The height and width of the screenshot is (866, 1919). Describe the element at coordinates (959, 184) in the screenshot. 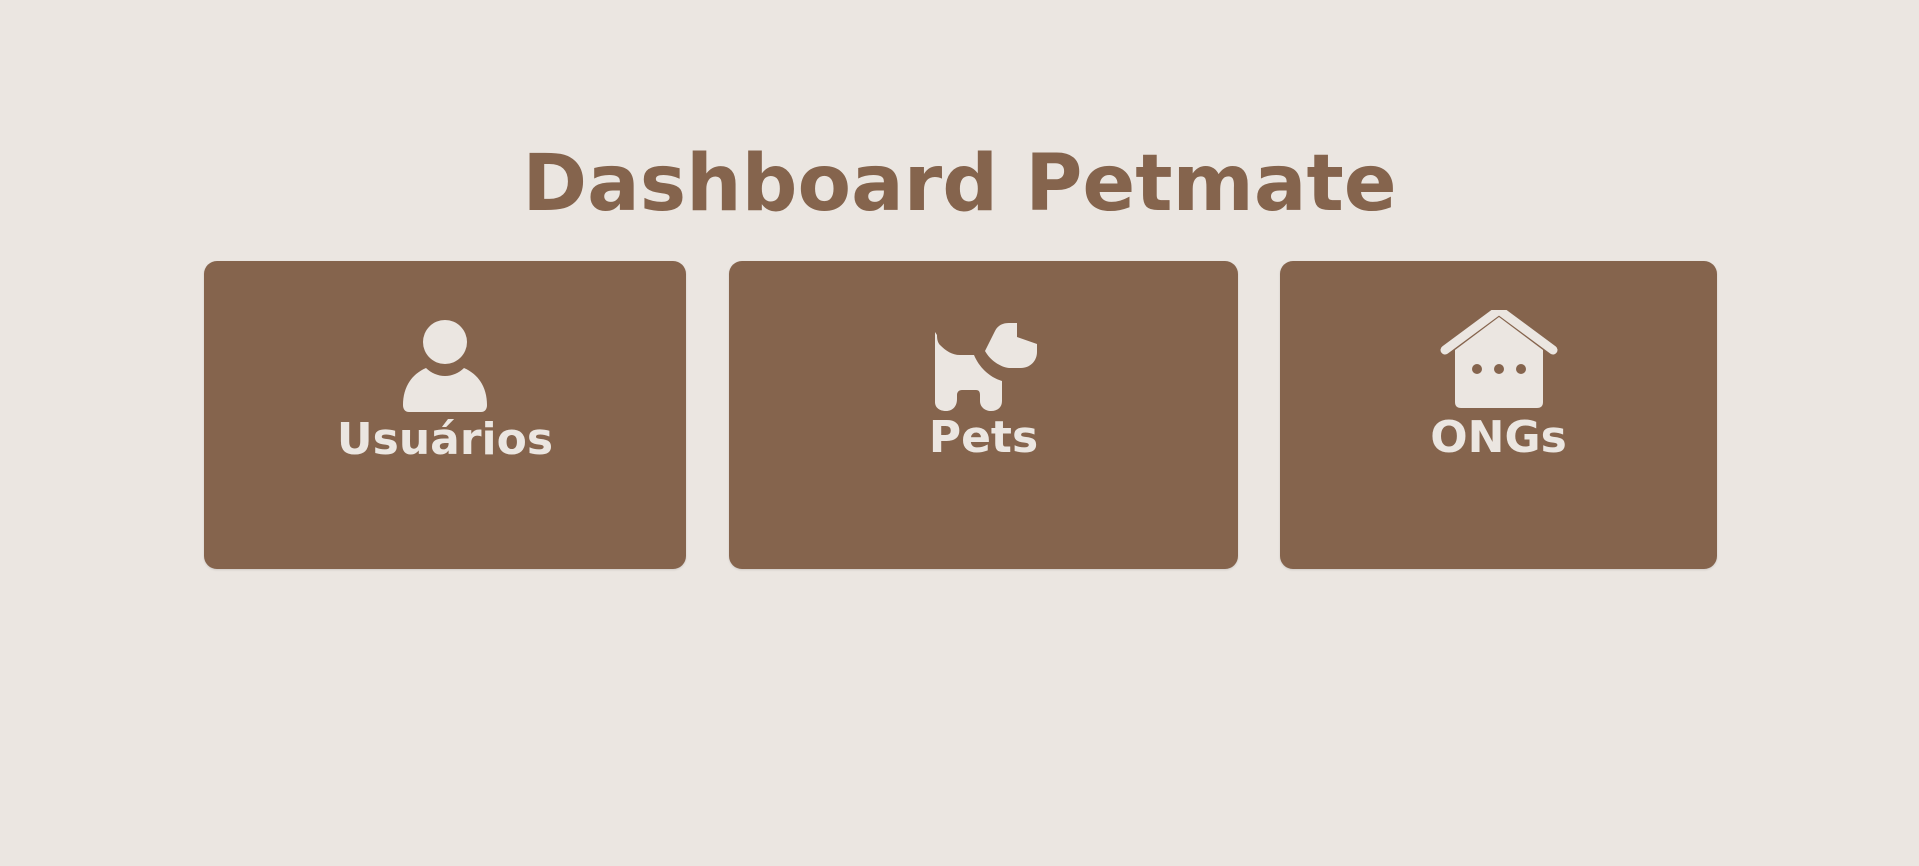

I see `page-title: Dashboard Petmate` at that location.